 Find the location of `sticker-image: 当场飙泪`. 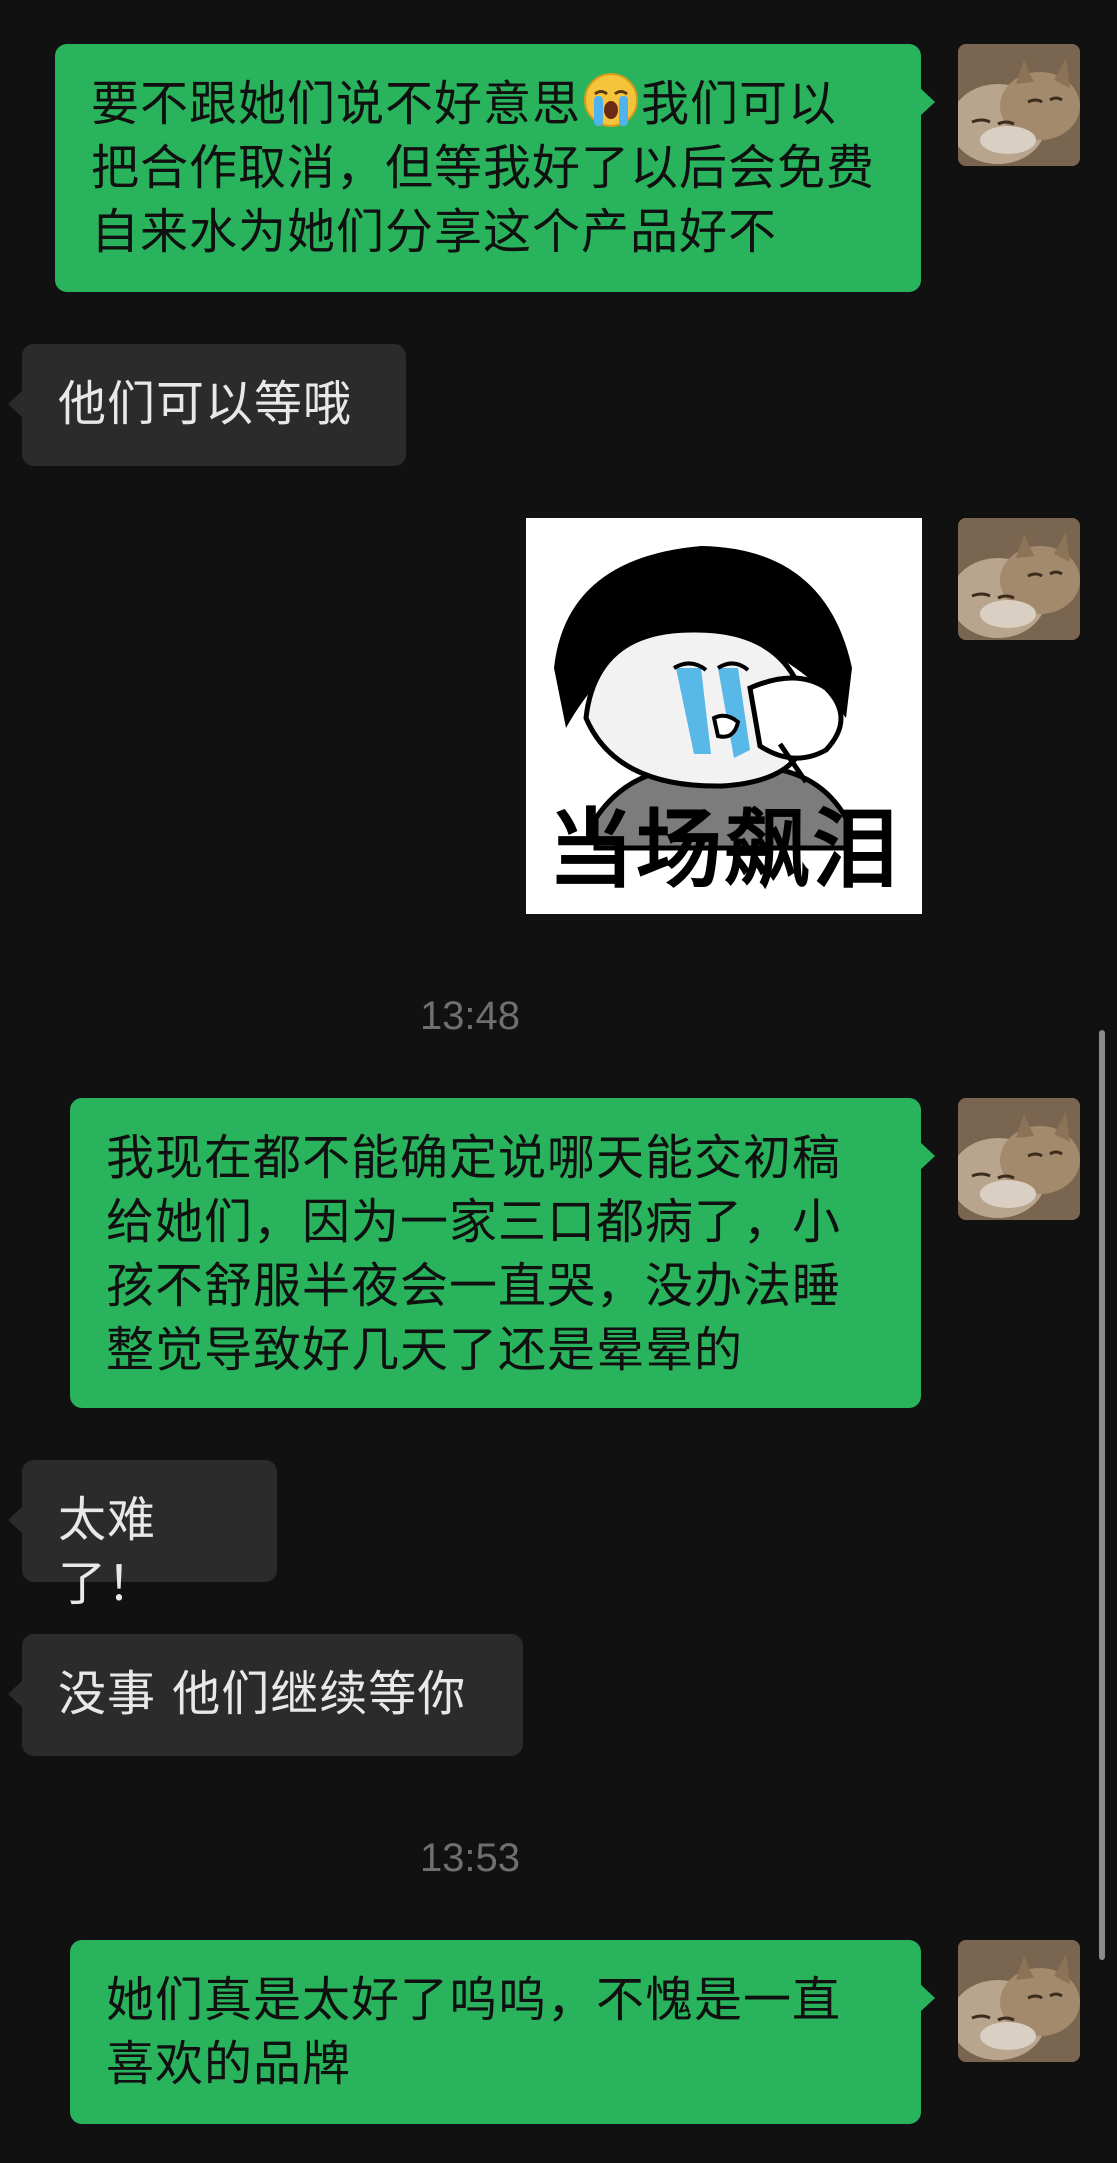

sticker-image: 当场飙泪 is located at coordinates (724, 716).